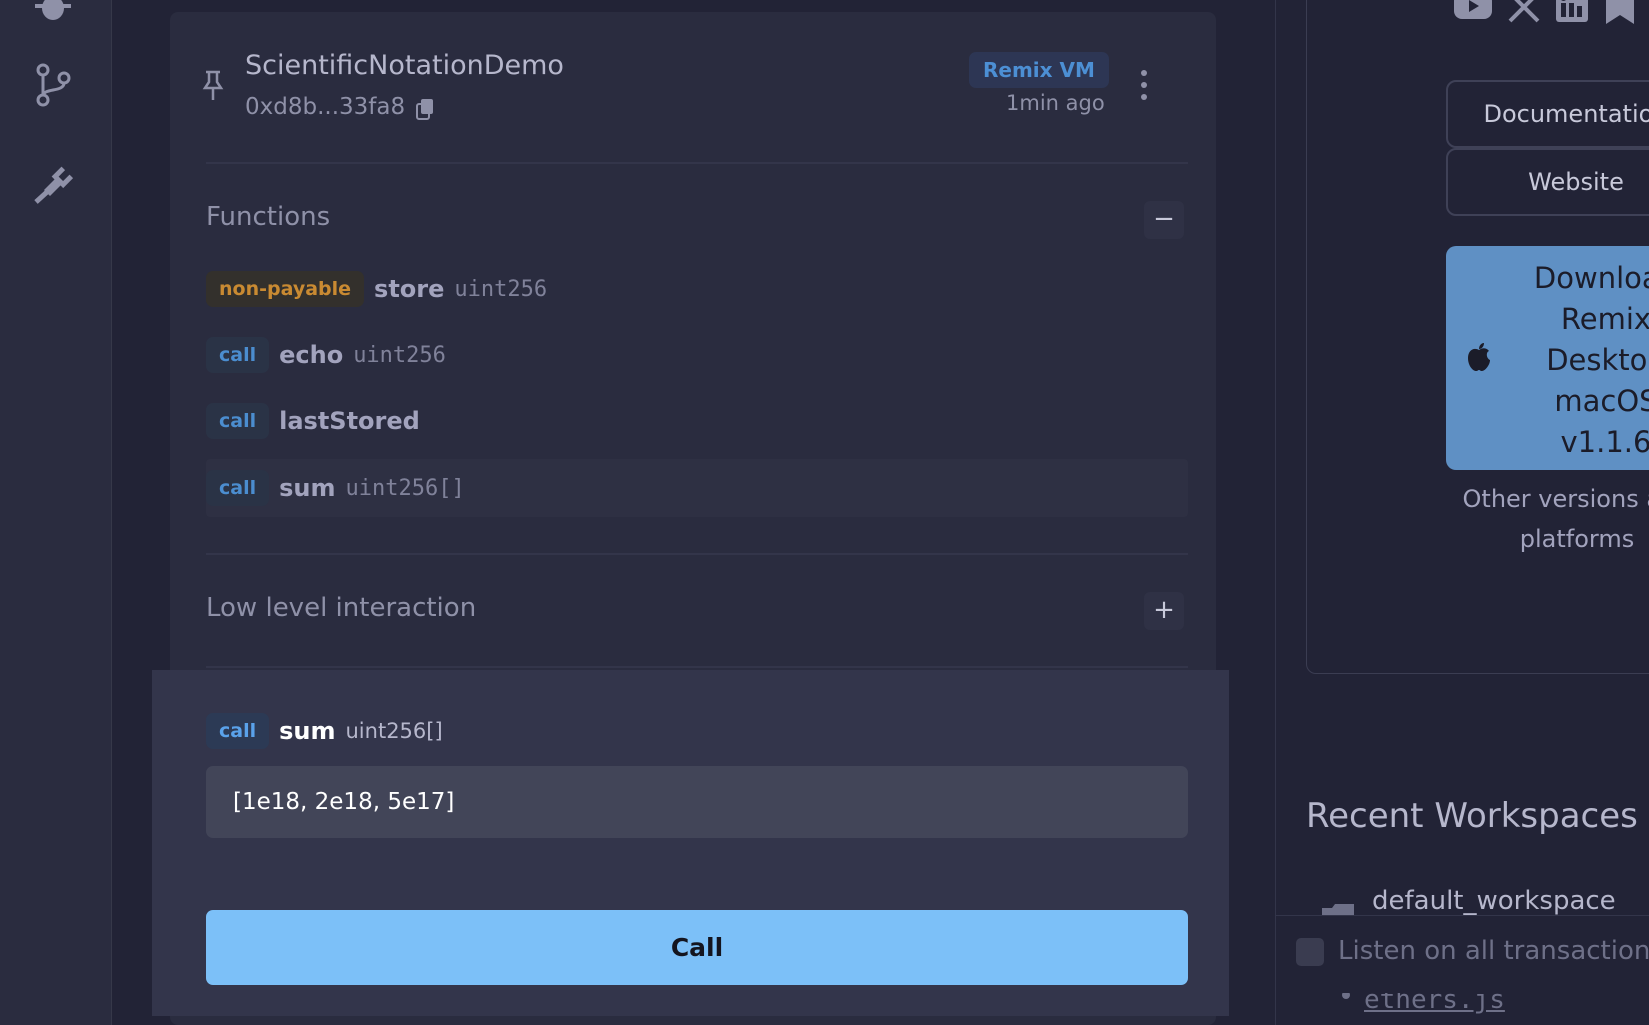  Describe the element at coordinates (1493, 951) in the screenshot. I see `listen-all-label: Listen on all transactions` at that location.